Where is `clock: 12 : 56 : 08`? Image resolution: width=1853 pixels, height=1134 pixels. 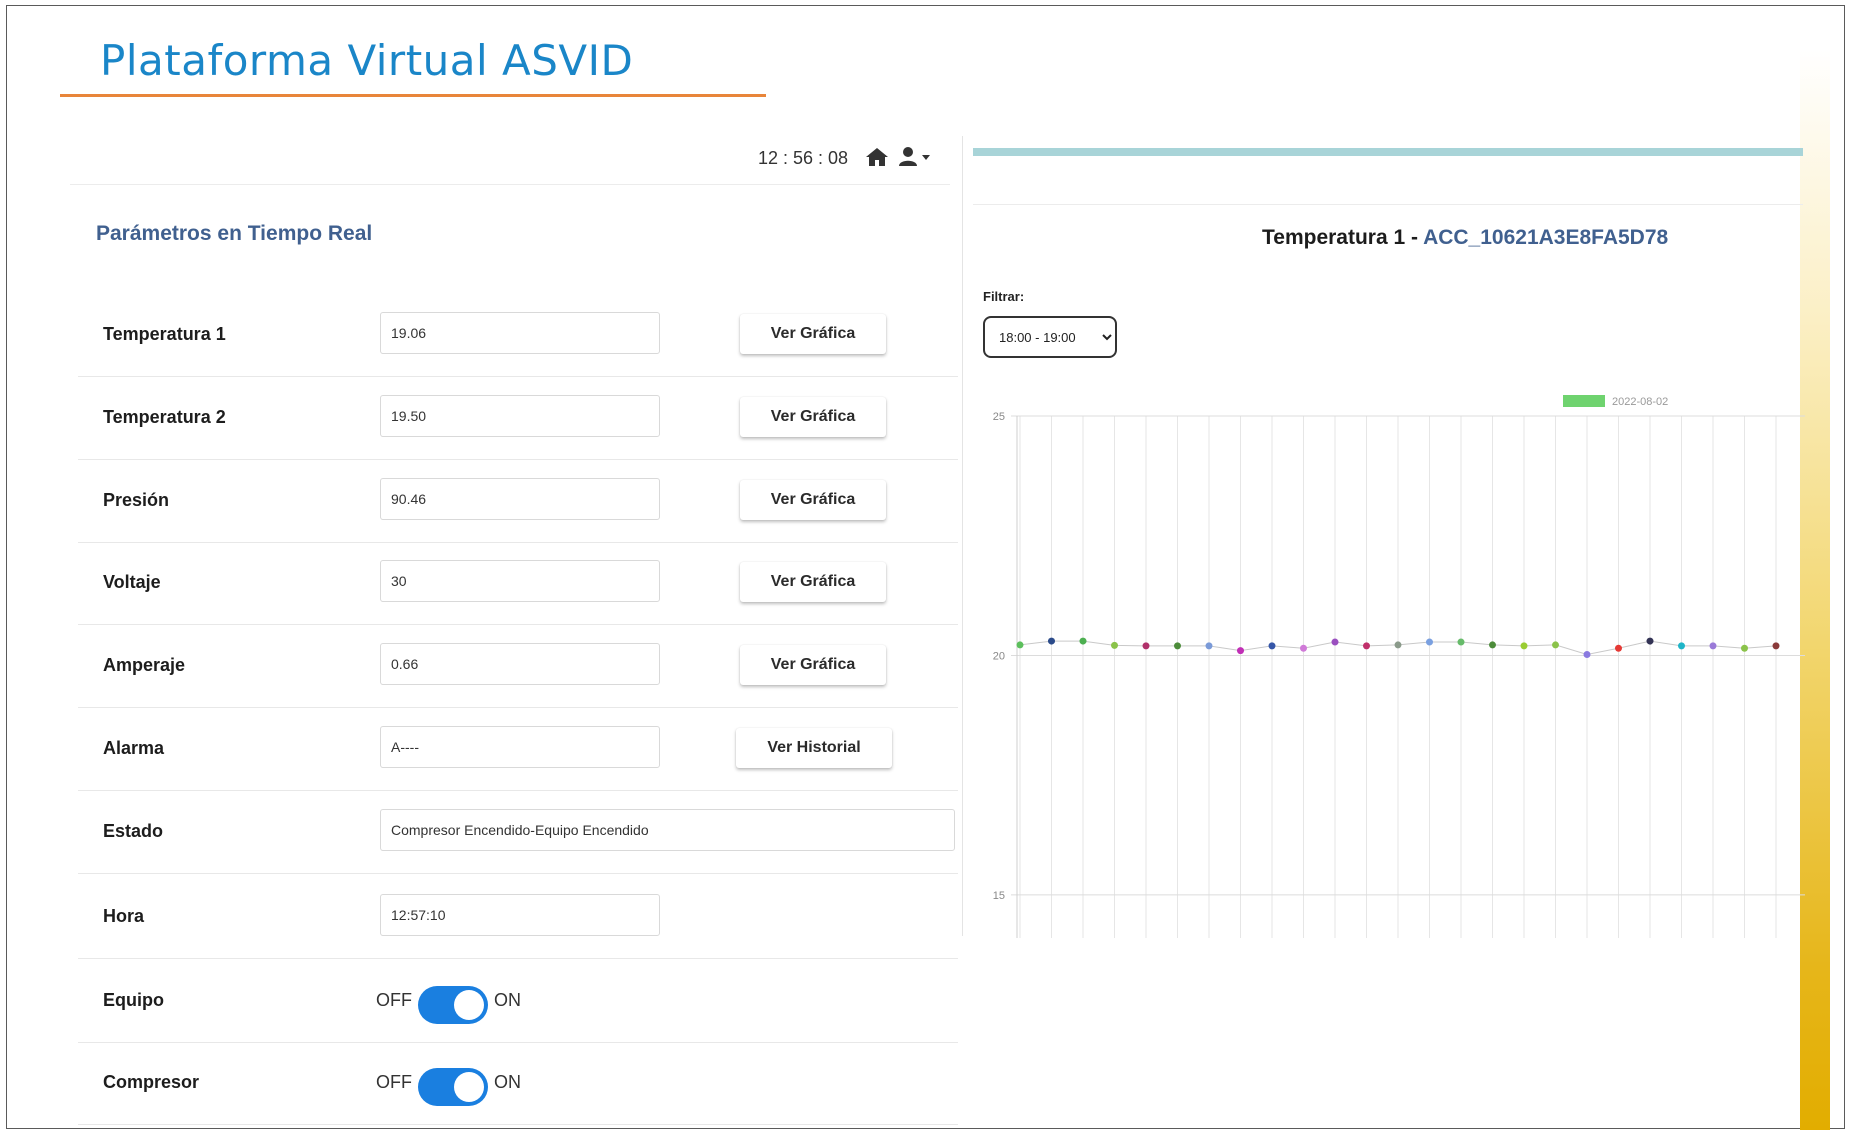 clock: 12 : 56 : 08 is located at coordinates (803, 158).